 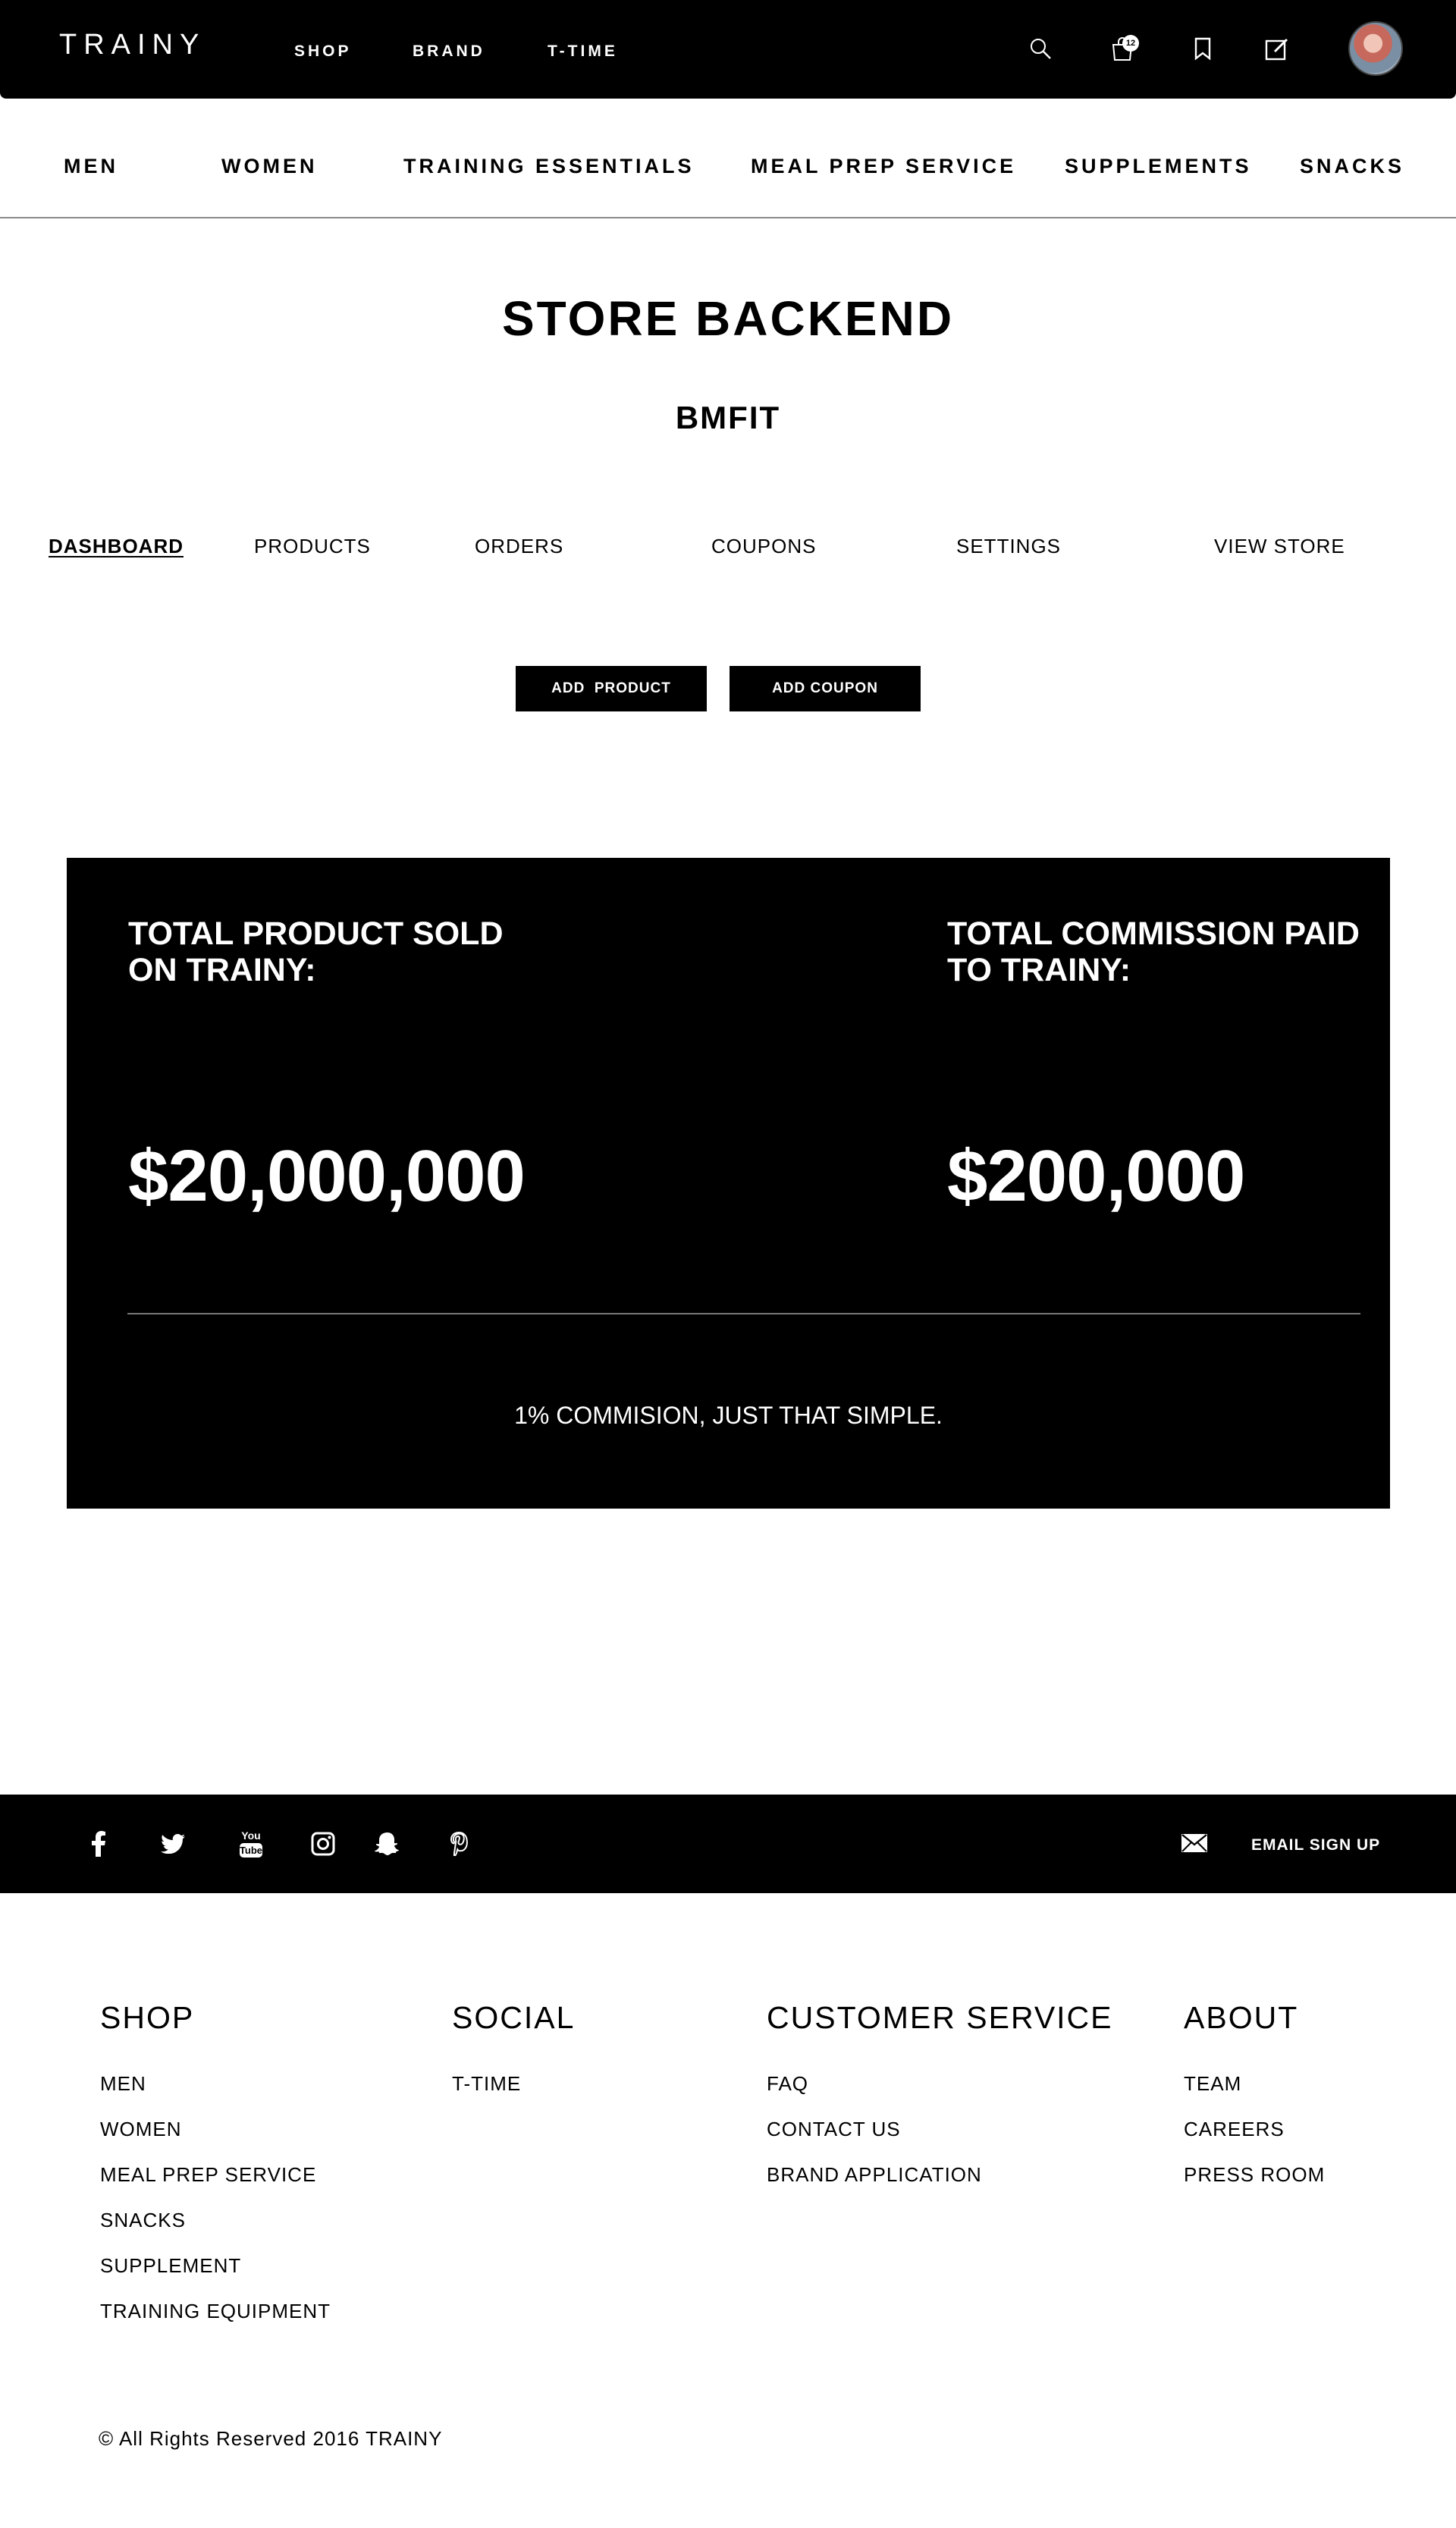 I want to click on footer-link-t-time: T-TIME, so click(x=513, y=2095).